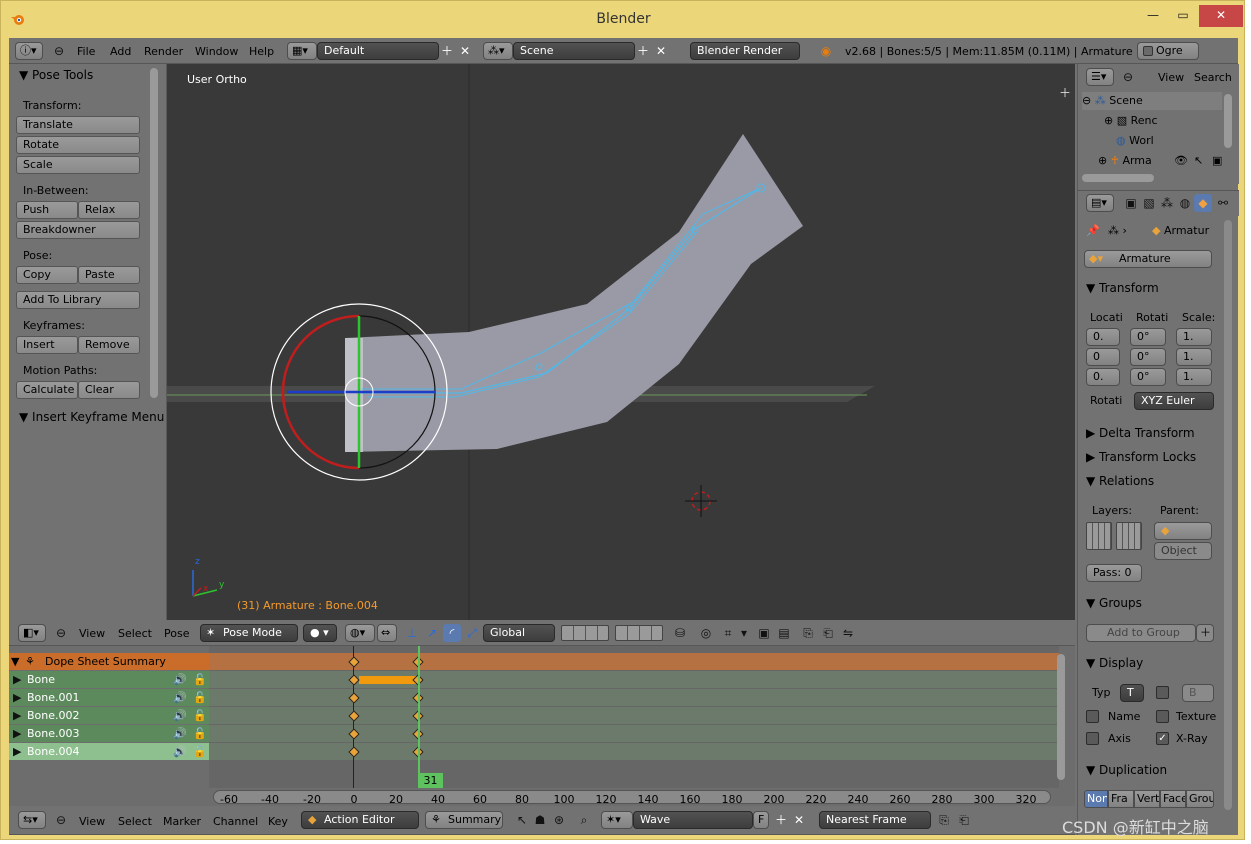 This screenshot has width=1251, height=844. What do you see at coordinates (559, 820) in the screenshot?
I see `filter-errors-icon: ⊛` at bounding box center [559, 820].